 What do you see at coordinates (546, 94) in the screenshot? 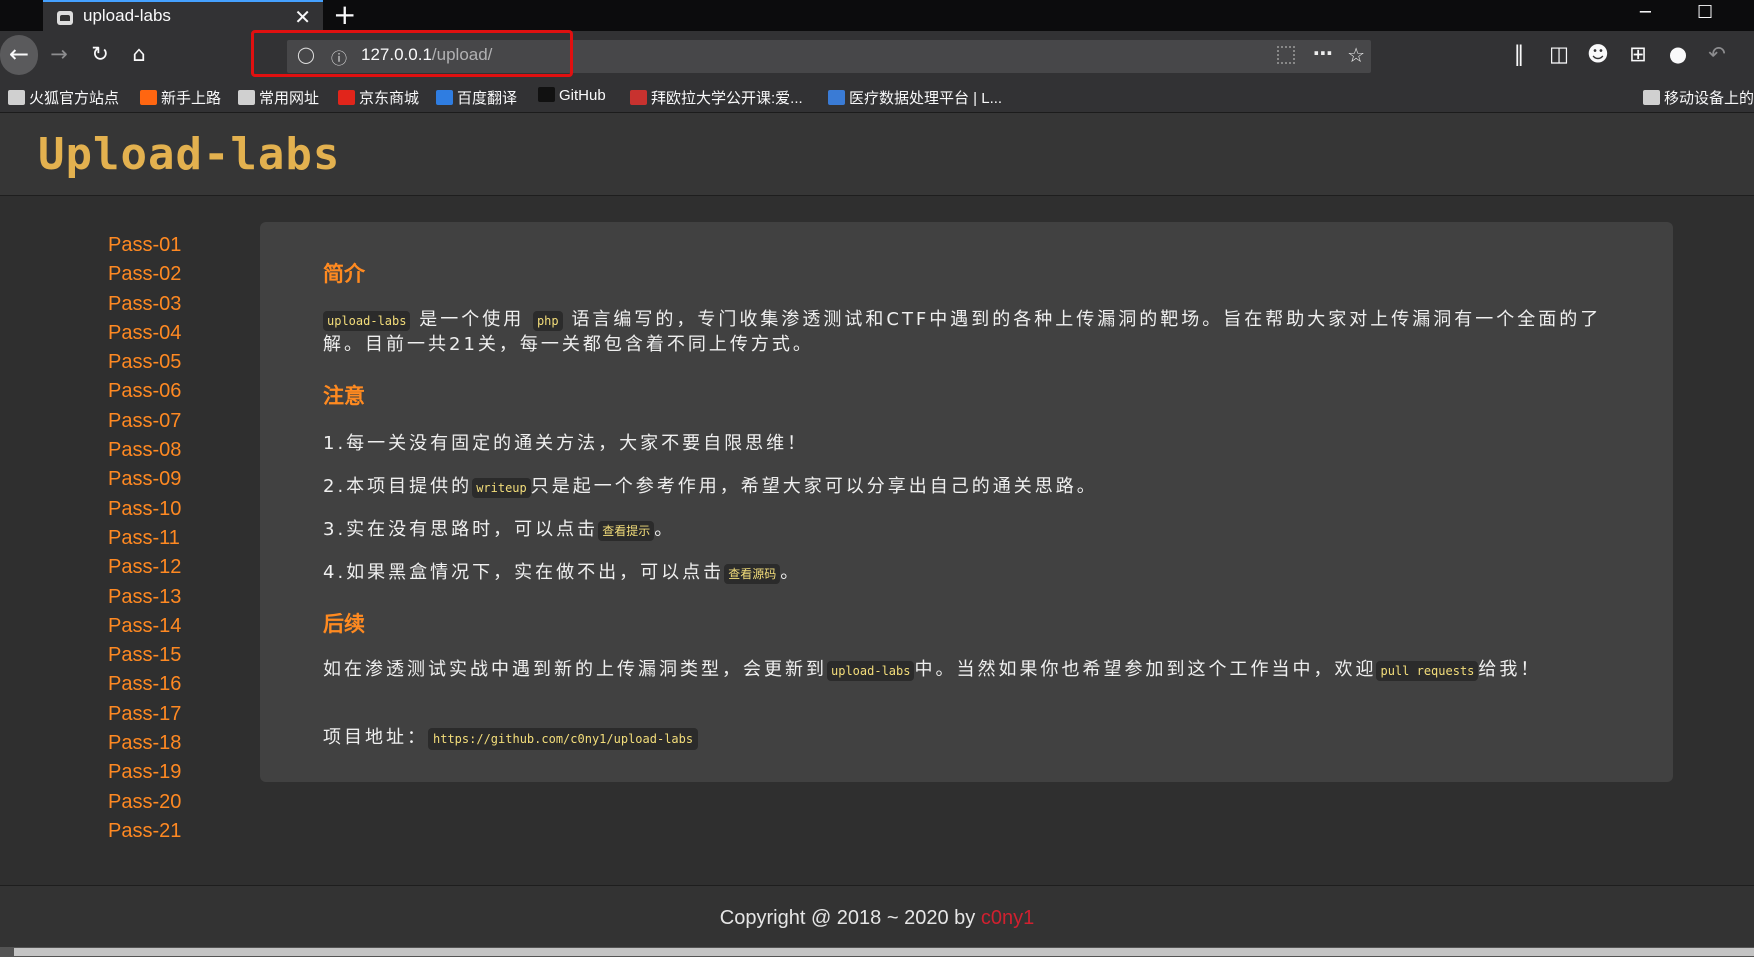
I see `github-icon` at bounding box center [546, 94].